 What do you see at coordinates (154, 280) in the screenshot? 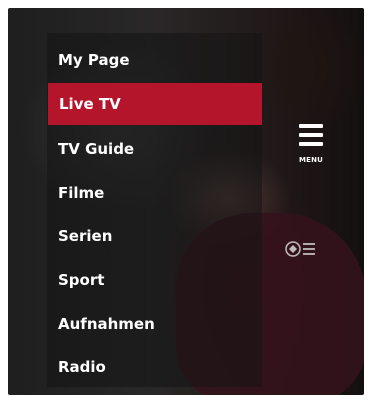
I see `menu-item-sport: Sport` at bounding box center [154, 280].